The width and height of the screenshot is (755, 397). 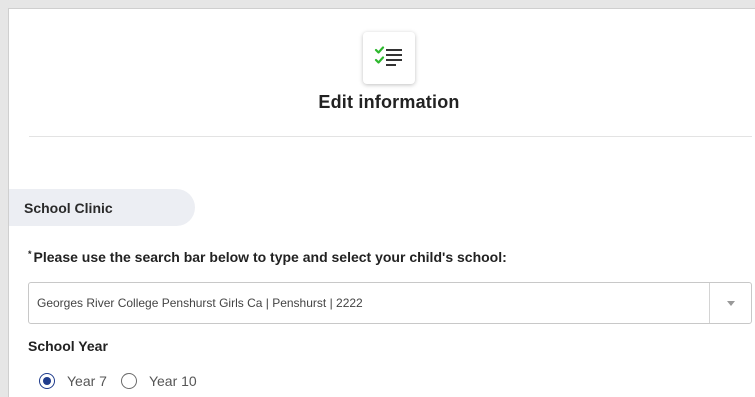 I want to click on header-divider, so click(x=390, y=136).